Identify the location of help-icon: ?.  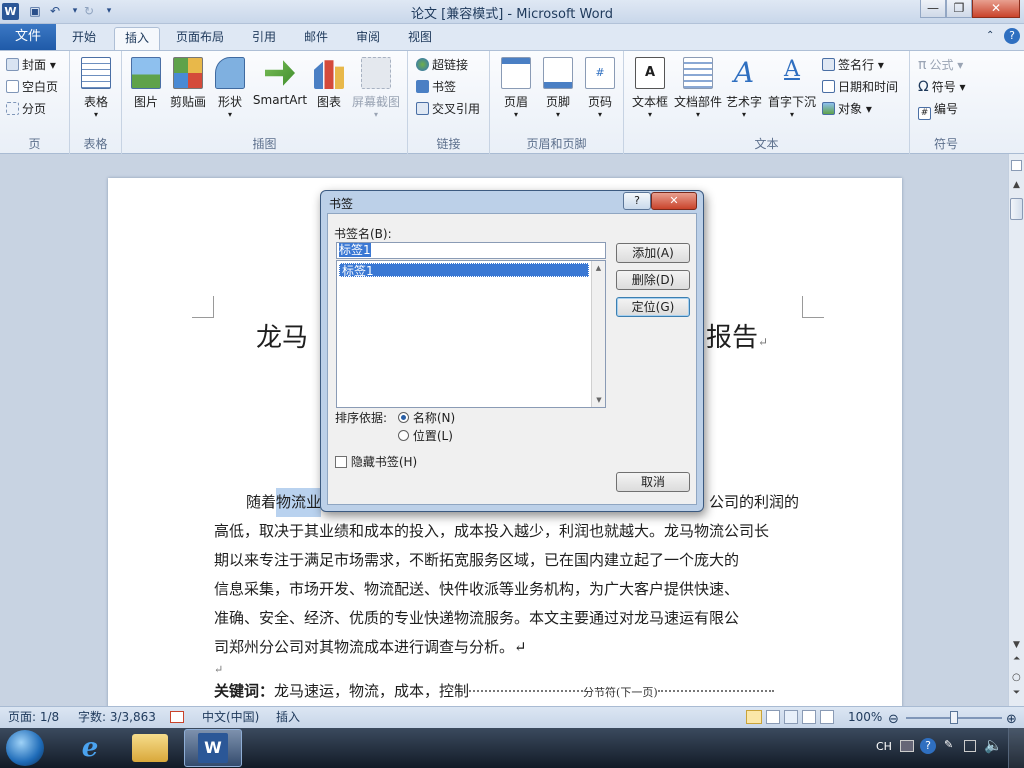
(1012, 36).